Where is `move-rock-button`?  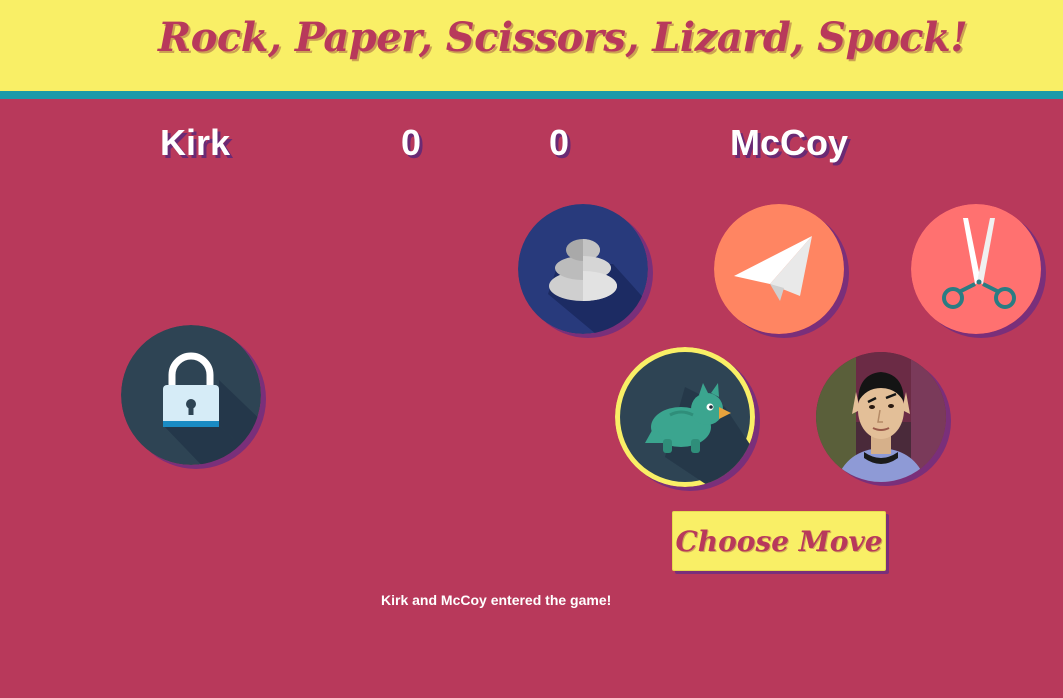 move-rock-button is located at coordinates (583, 269).